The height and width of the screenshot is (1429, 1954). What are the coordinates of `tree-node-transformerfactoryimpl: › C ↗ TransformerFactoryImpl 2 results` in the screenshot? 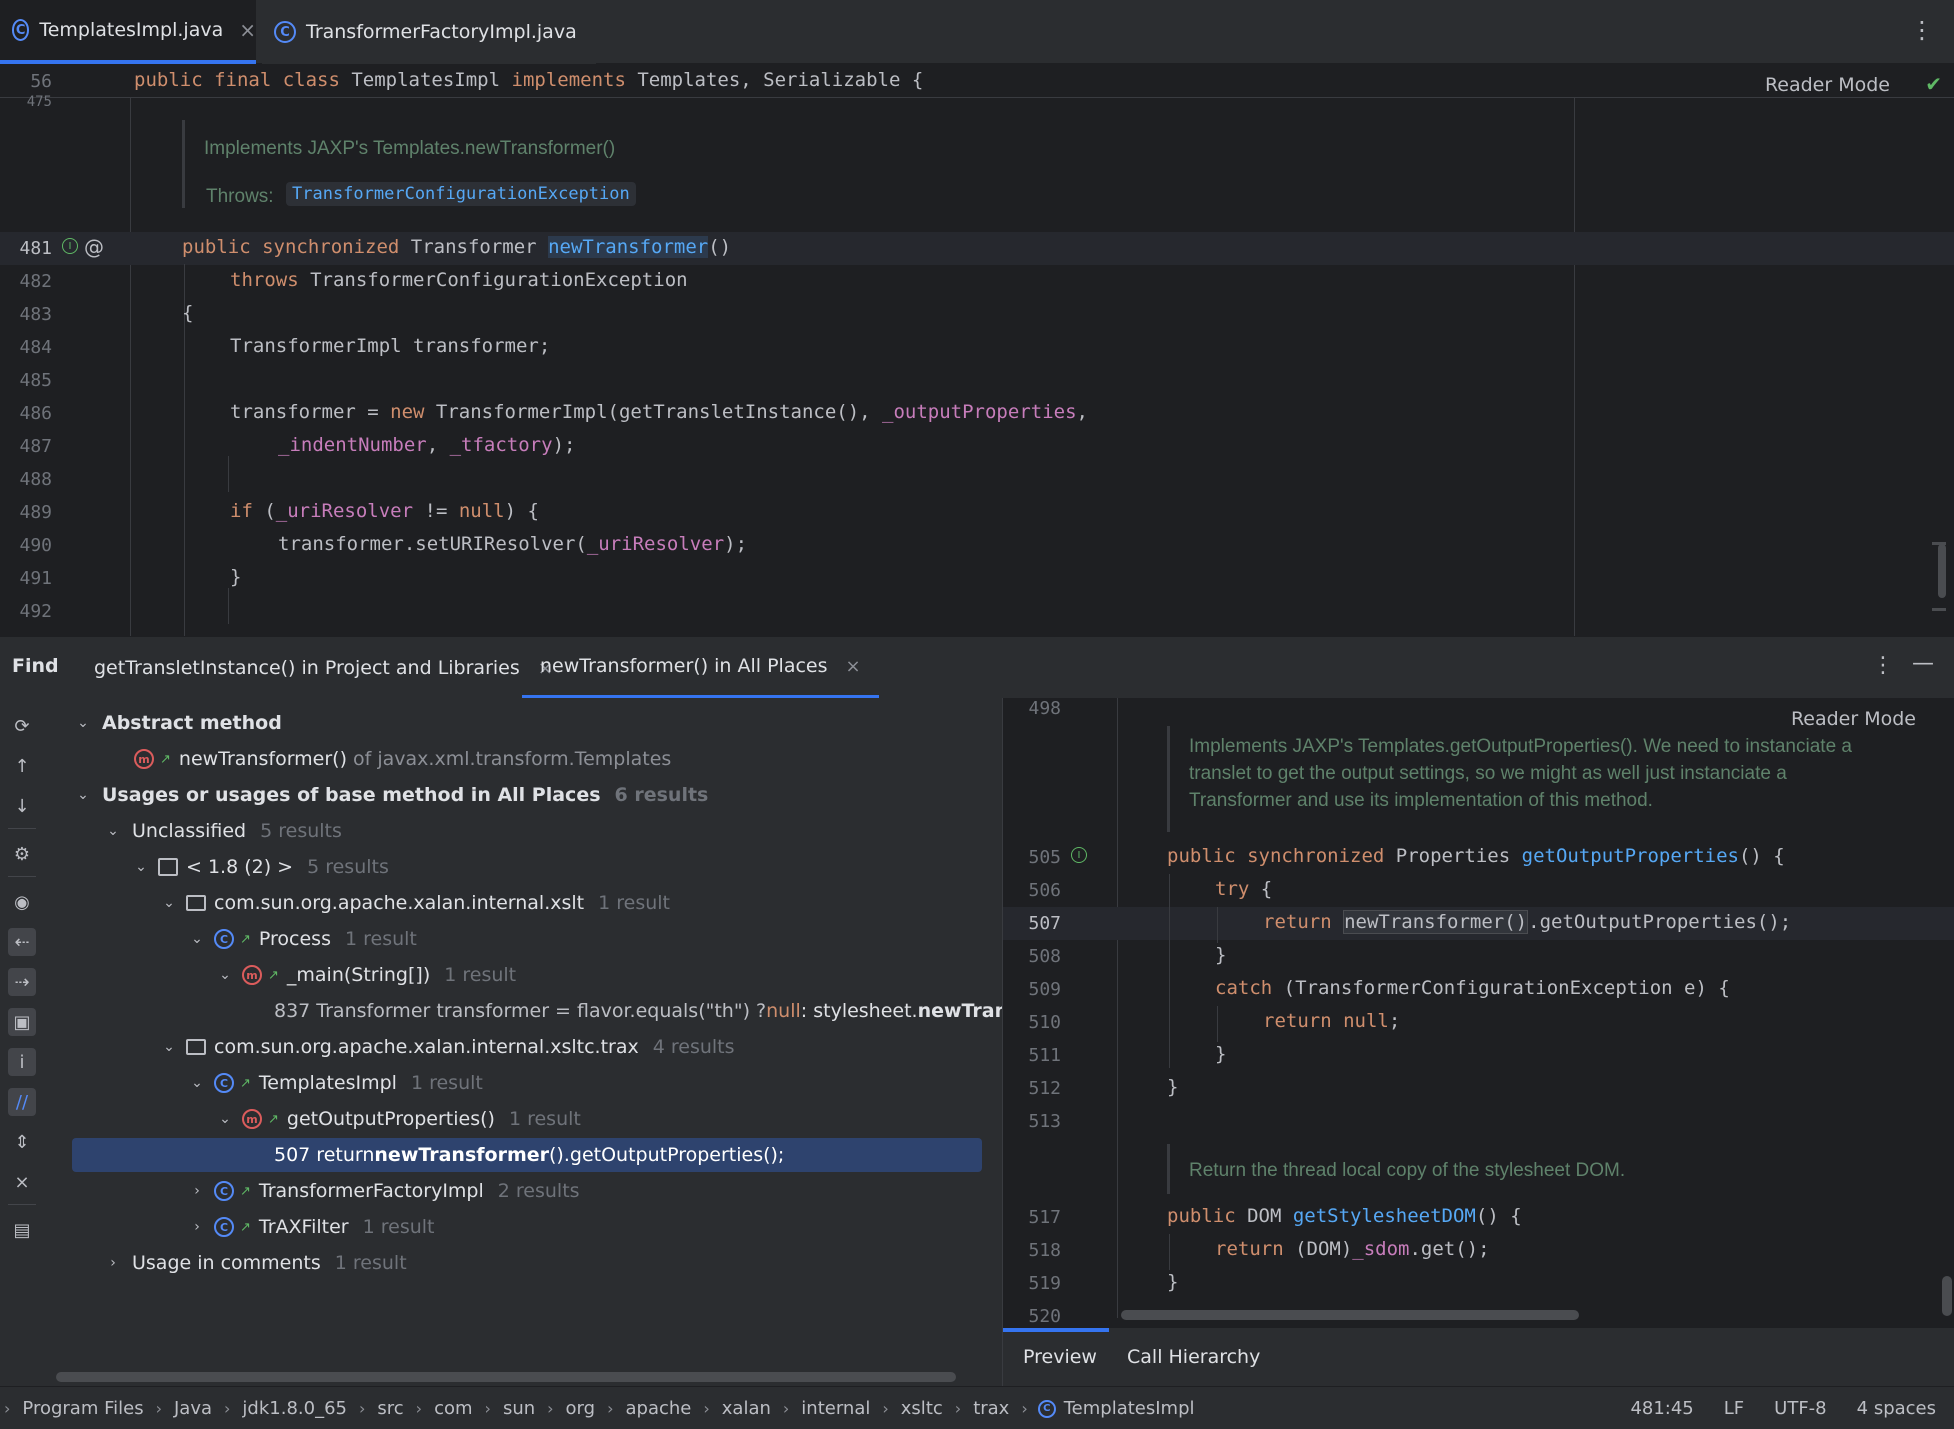 It's located at (382, 1191).